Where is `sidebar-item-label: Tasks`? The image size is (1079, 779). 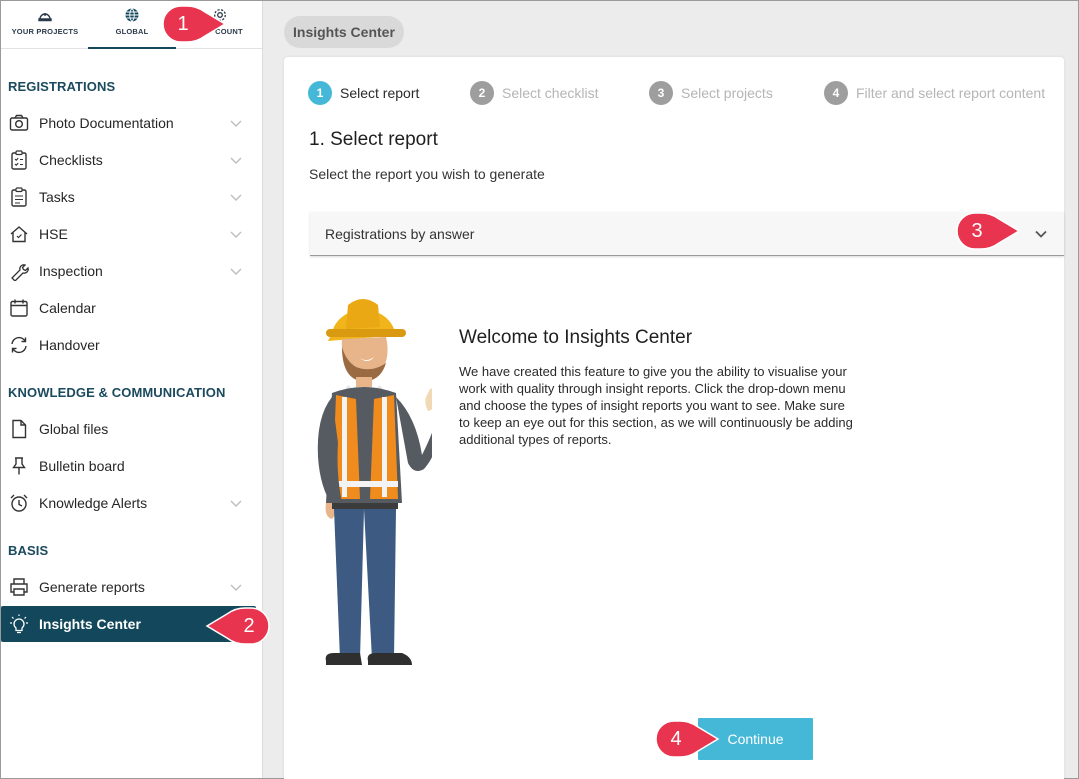 sidebar-item-label: Tasks is located at coordinates (57, 197).